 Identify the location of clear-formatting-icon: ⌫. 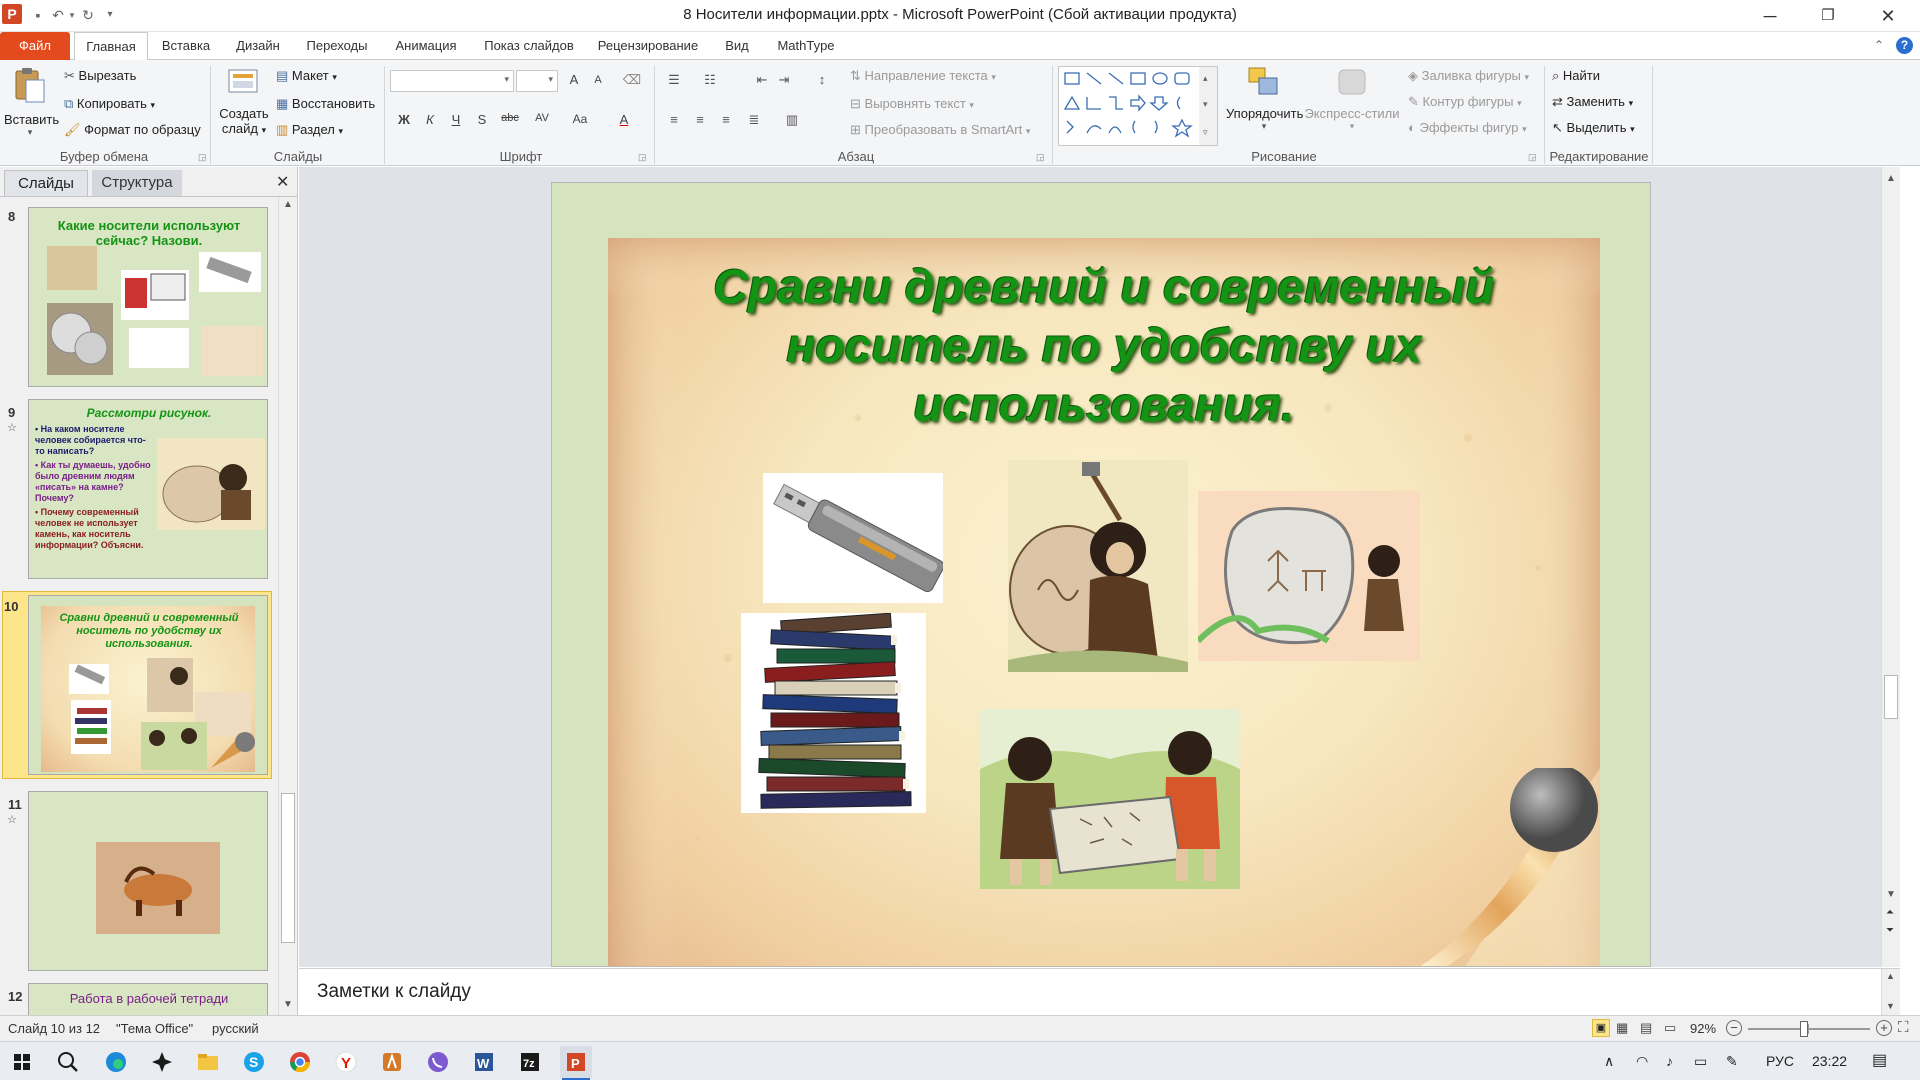
(632, 80).